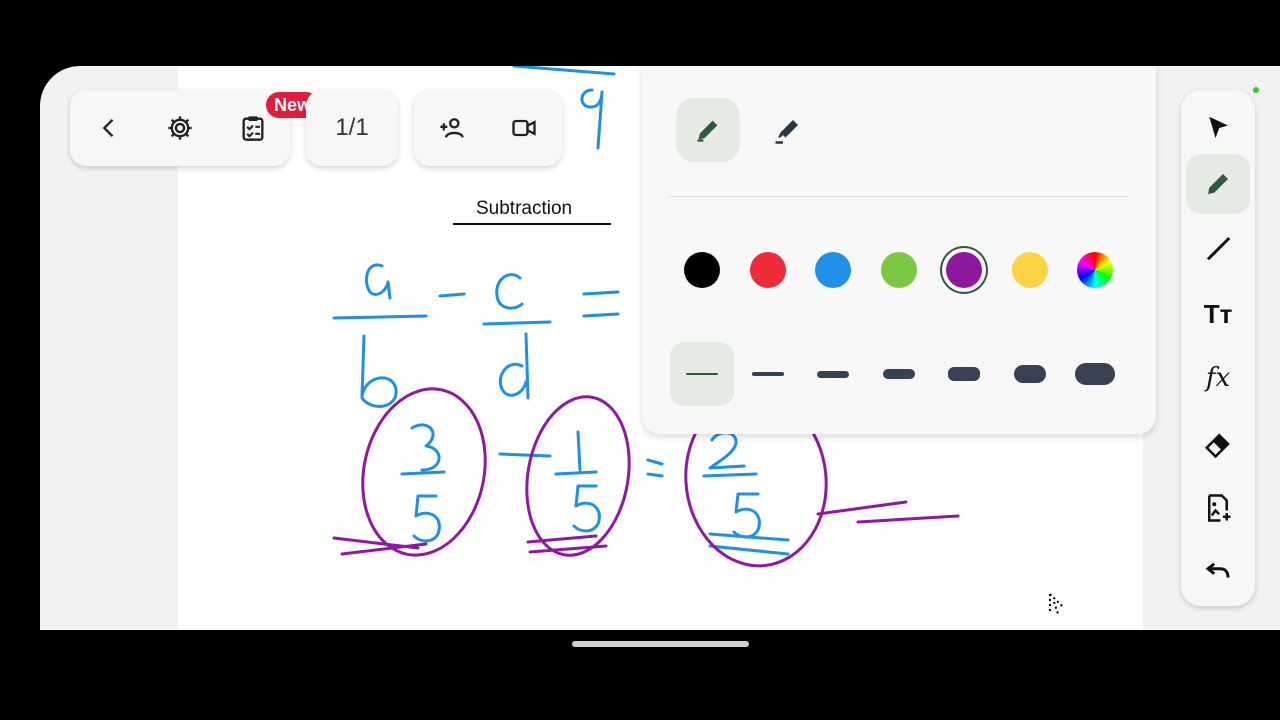  I want to click on ink-double-underline, so click(749, 544).